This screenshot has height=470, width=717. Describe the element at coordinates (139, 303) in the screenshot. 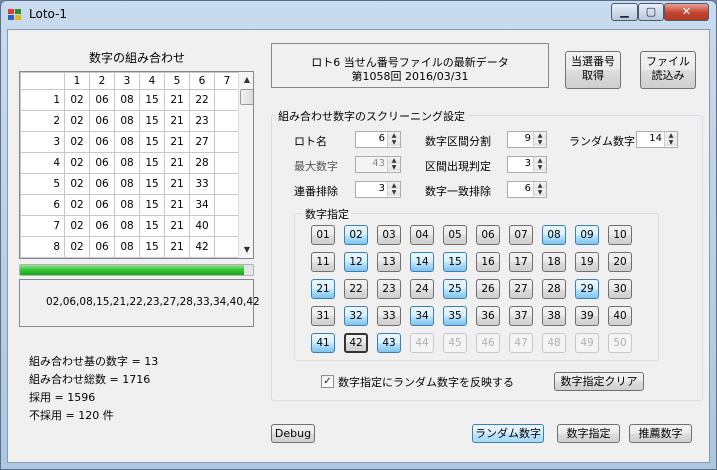

I see `numbers-text-box: 02,06,08,15,21,22,23,27,28,33,34,40,42` at that location.